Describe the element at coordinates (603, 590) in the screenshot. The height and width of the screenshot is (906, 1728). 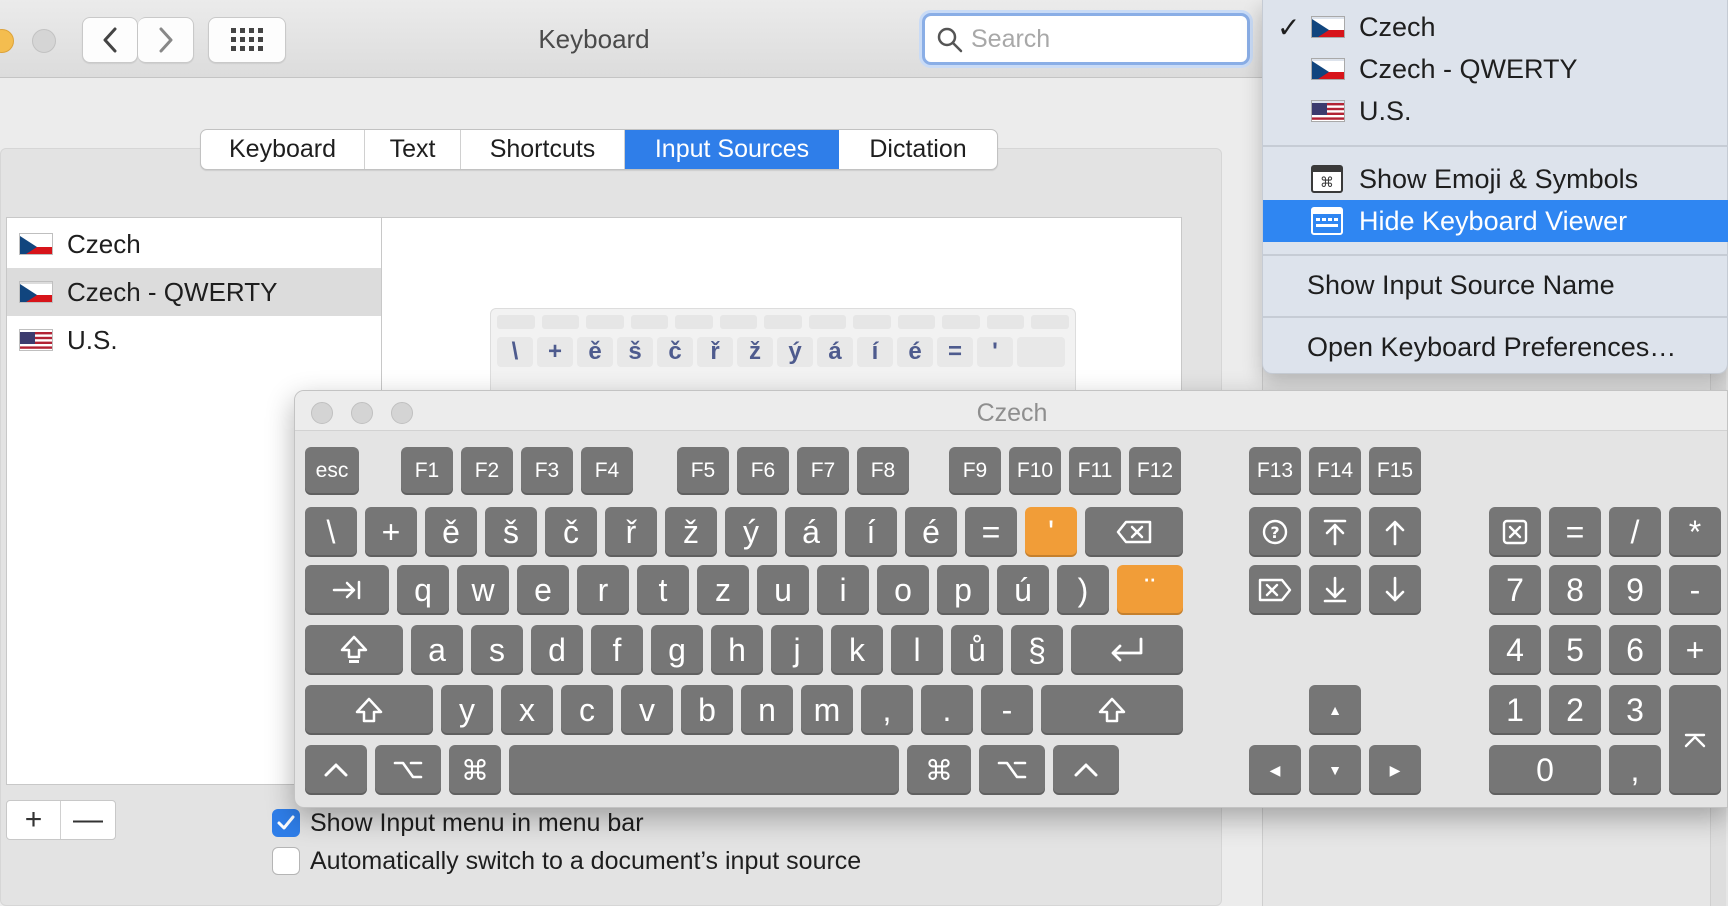
I see `key-r: r` at that location.